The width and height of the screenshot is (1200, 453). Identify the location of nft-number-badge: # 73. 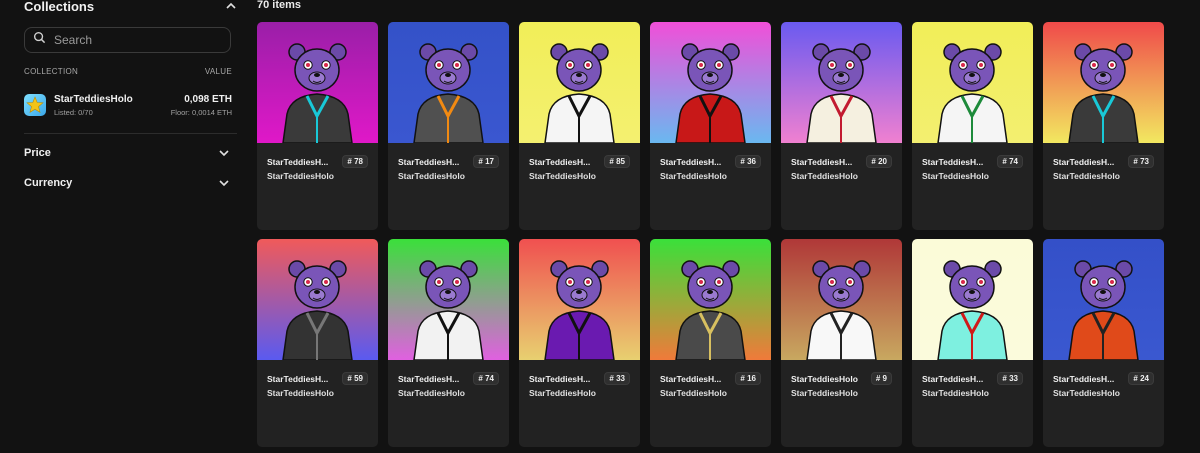
(1141, 161).